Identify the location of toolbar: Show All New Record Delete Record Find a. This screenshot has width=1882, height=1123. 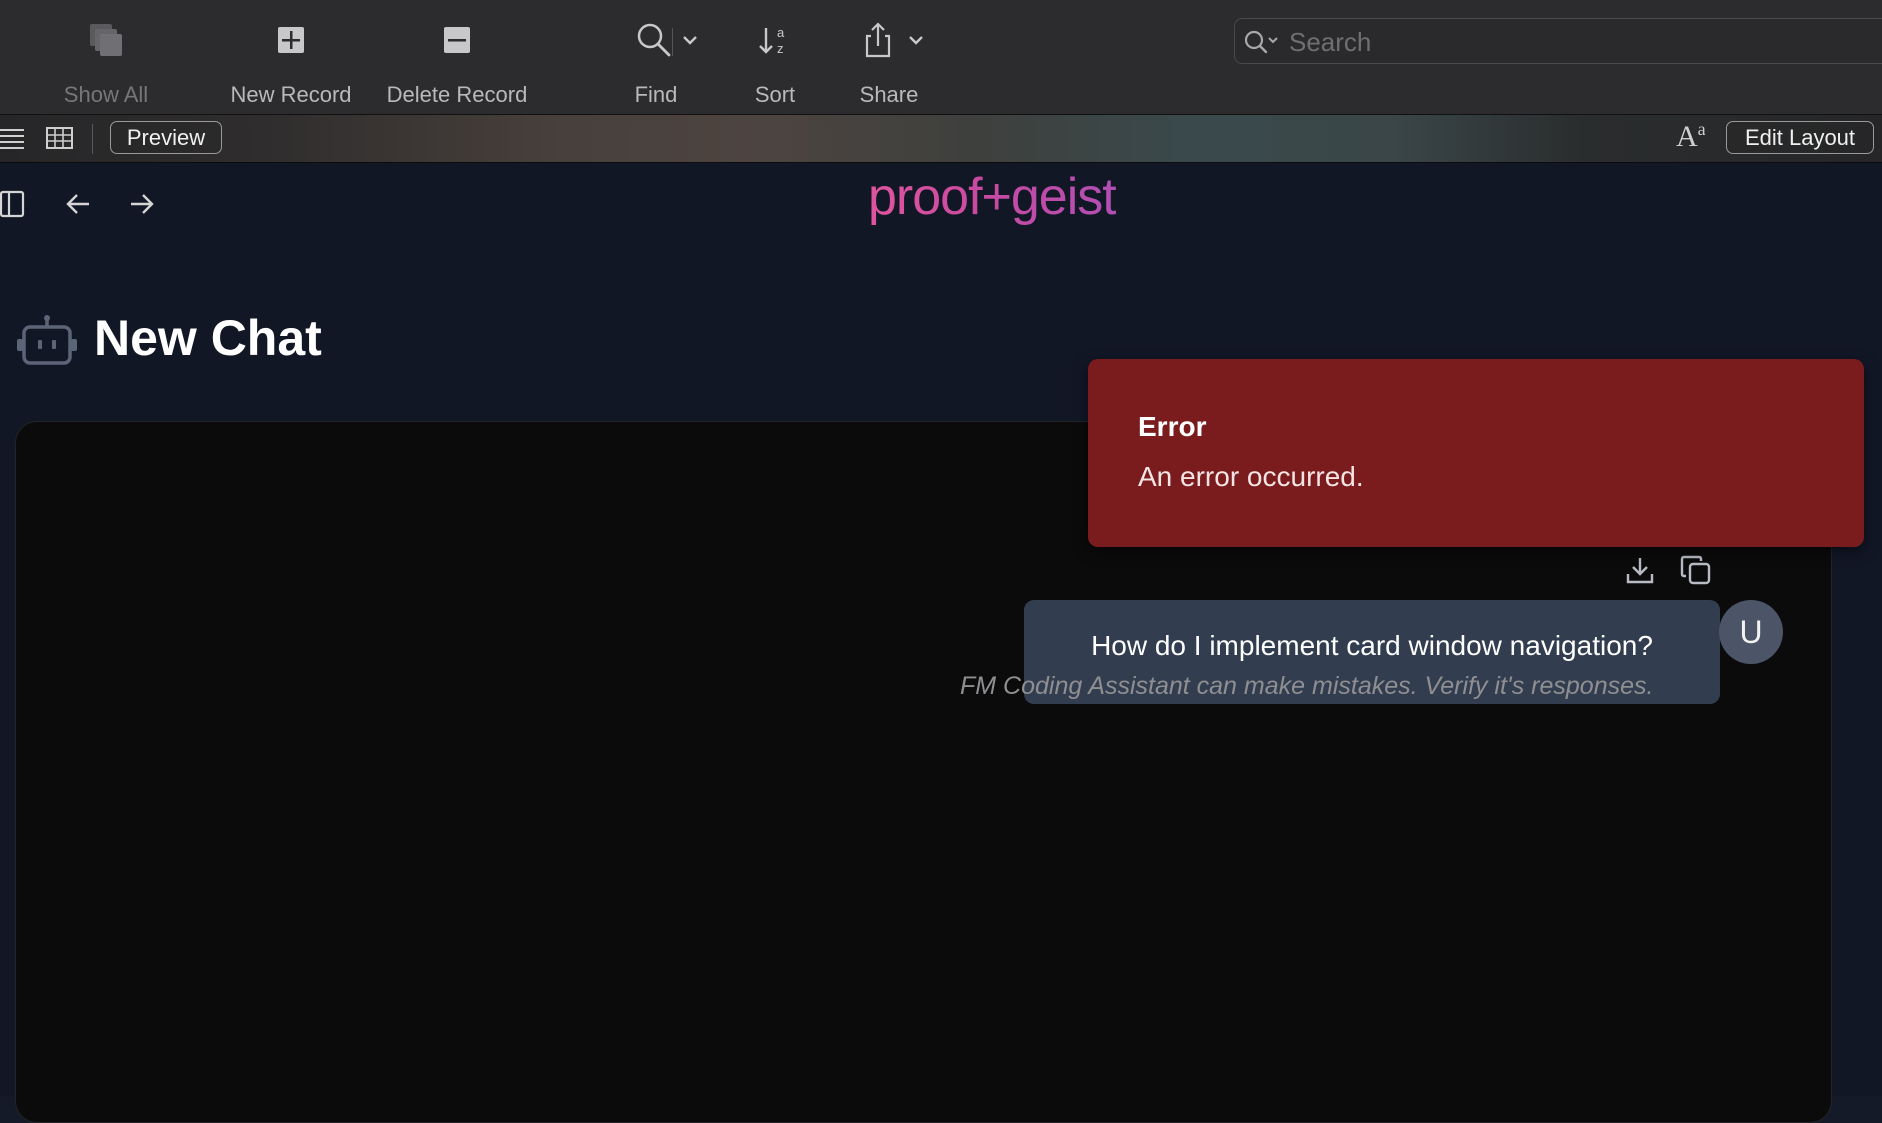
(941, 57).